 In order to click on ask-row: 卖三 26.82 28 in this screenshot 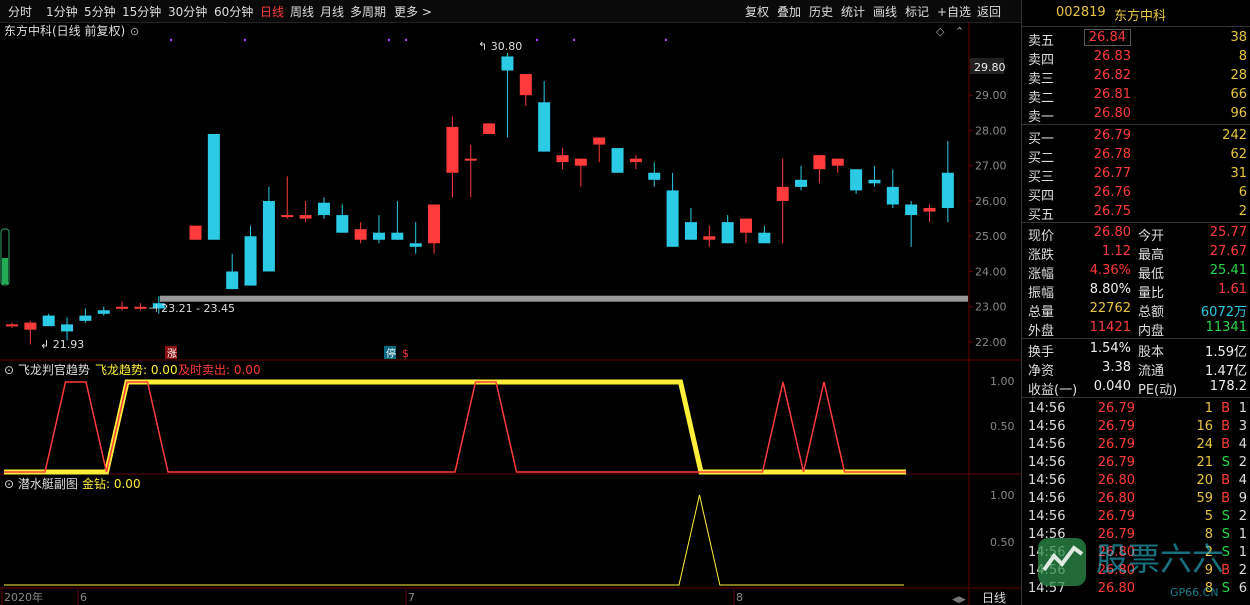, I will do `click(1136, 77)`.